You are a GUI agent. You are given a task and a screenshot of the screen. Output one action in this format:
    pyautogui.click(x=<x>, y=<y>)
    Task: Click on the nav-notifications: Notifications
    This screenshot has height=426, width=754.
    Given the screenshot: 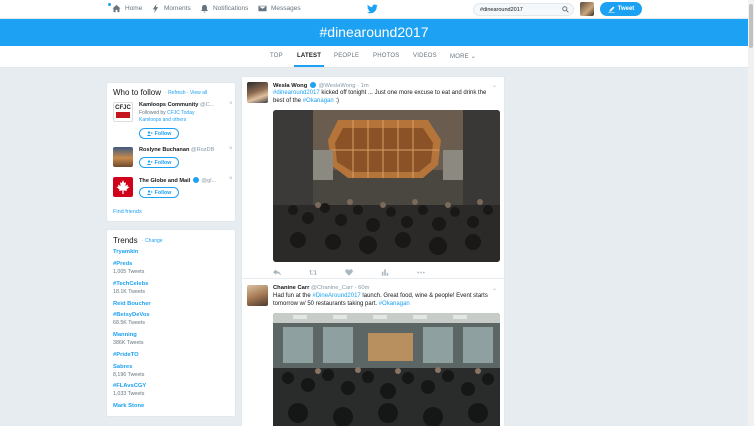 What is the action you would take?
    pyautogui.click(x=224, y=8)
    